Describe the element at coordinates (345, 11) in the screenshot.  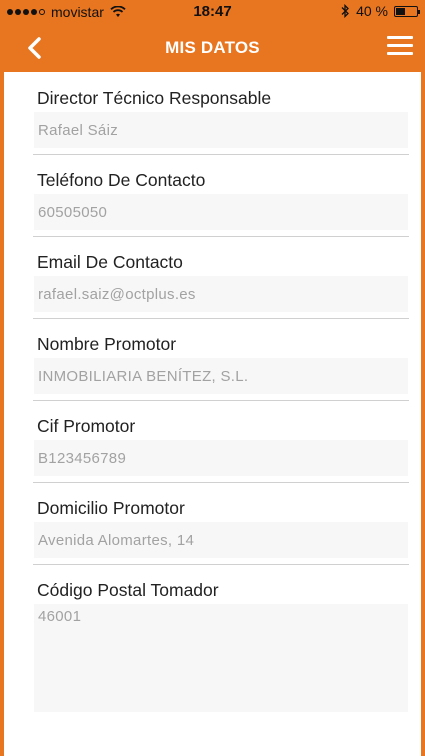
I see `bluetooth-icon` at that location.